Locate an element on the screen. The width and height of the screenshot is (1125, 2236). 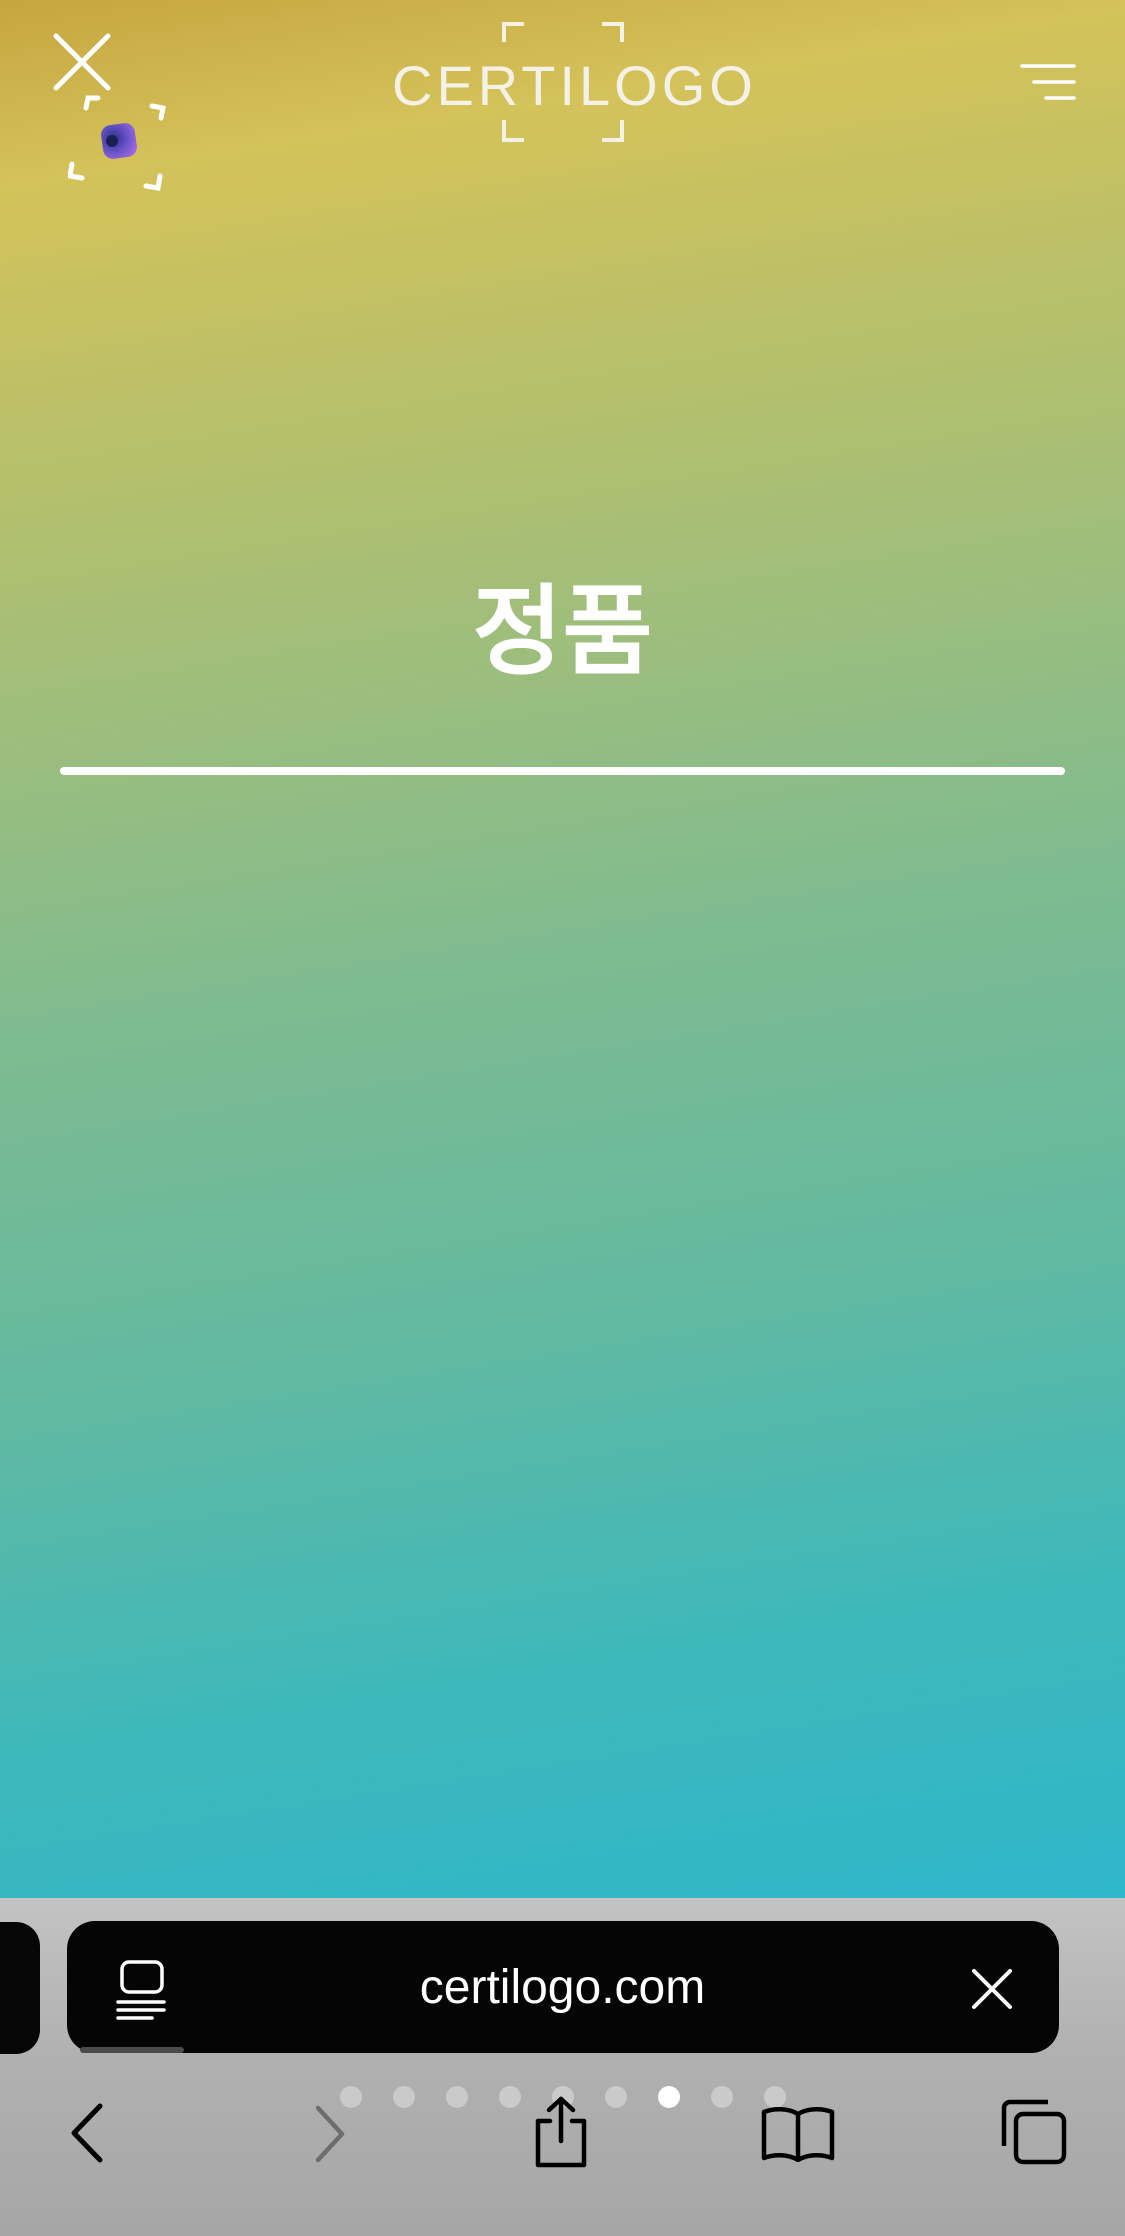
chevron-left-icon is located at coordinates (88, 2133).